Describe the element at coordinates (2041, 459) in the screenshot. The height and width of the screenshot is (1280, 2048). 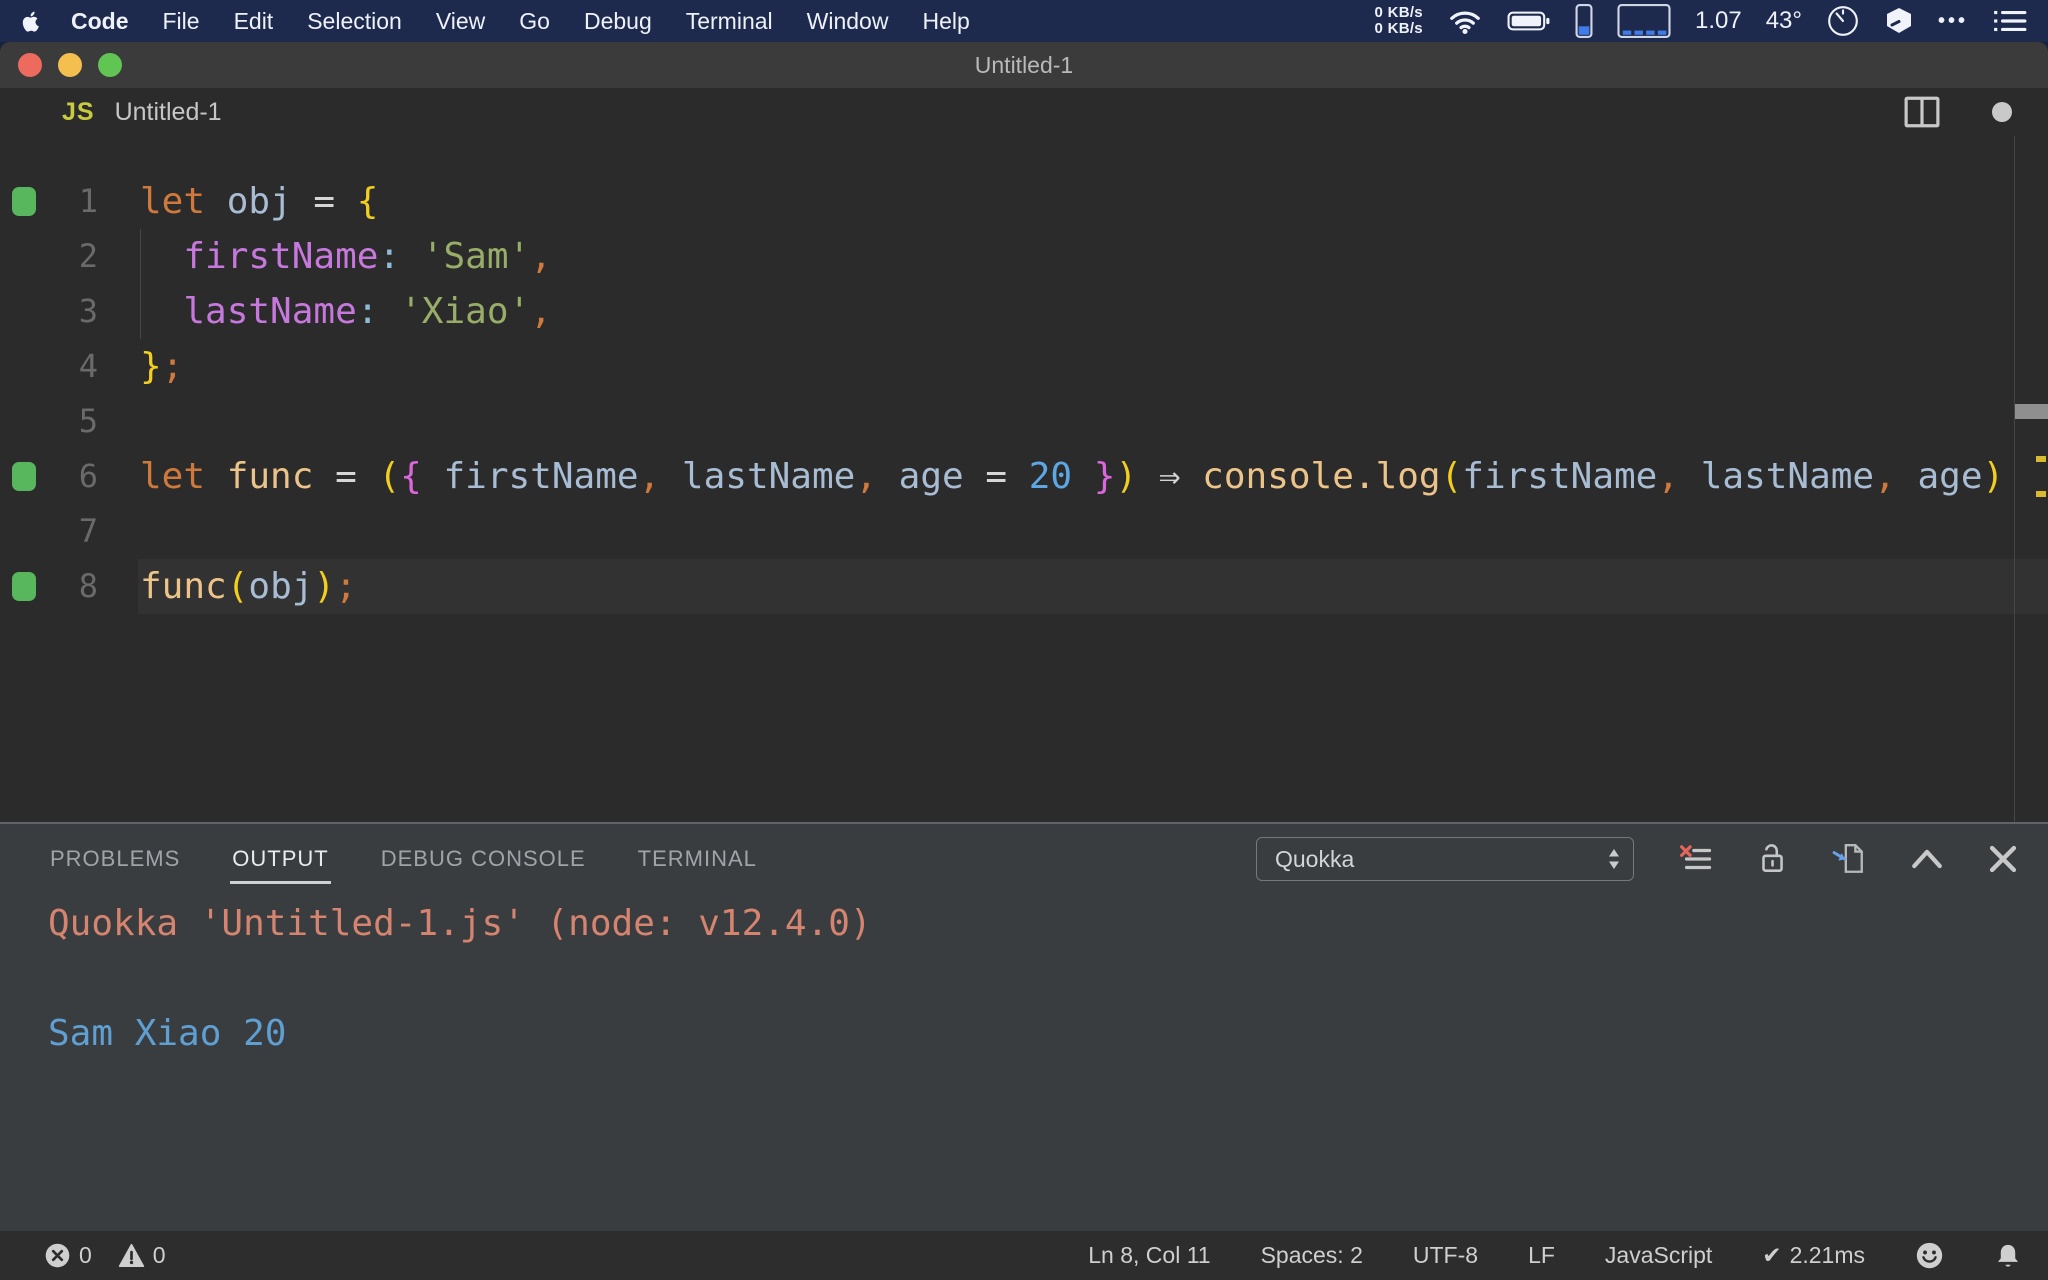
I see `overview-marker` at that location.